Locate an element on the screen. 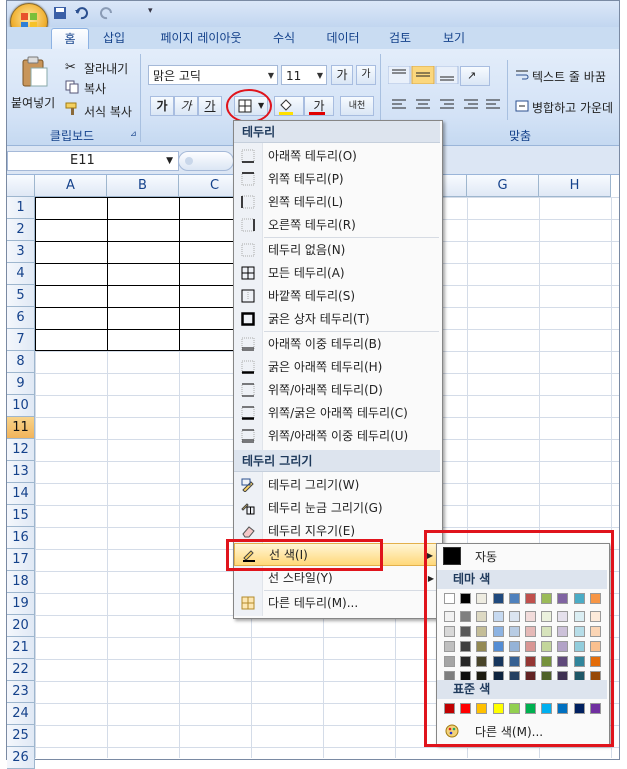 This screenshot has width=627, height=769. paste-button: 붙여넣기 is located at coordinates (34, 86).